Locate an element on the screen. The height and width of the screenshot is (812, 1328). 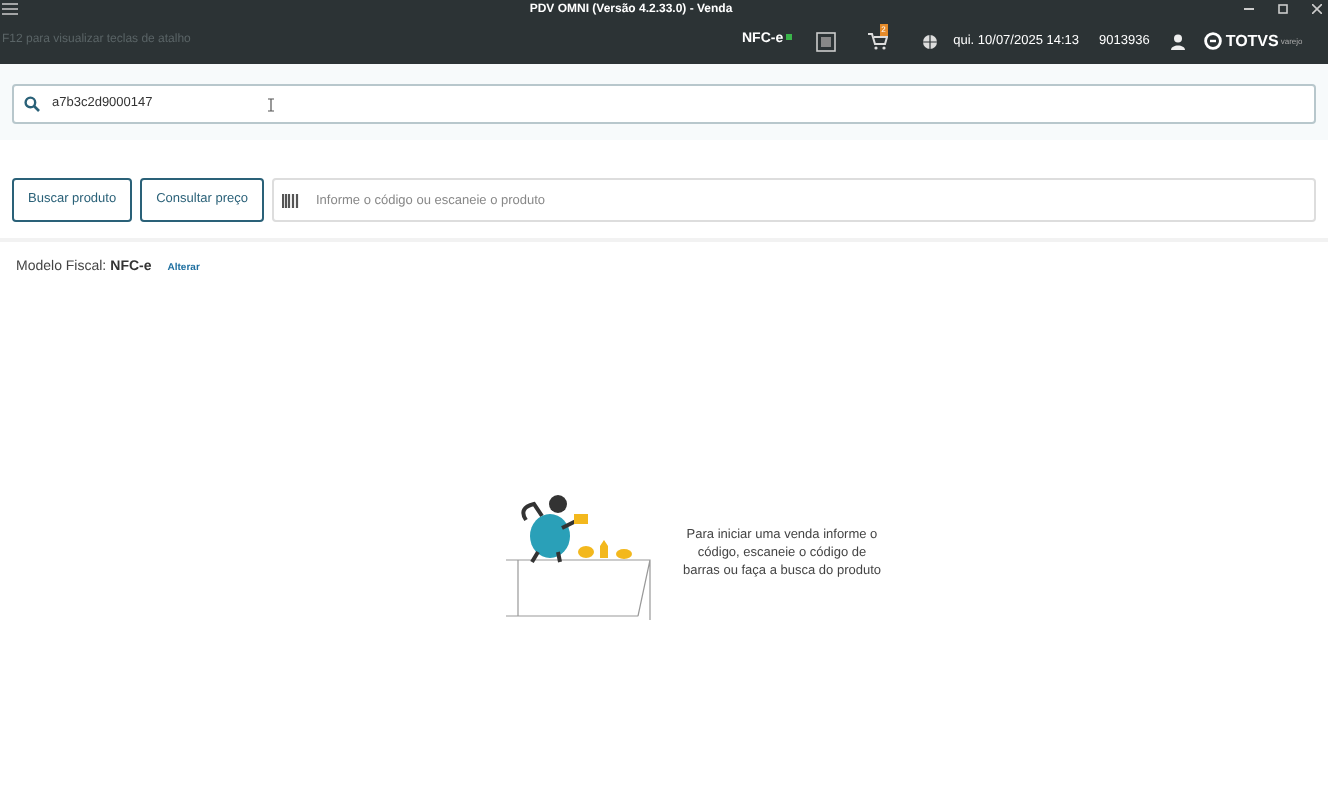
search-icon is located at coordinates (32, 104).